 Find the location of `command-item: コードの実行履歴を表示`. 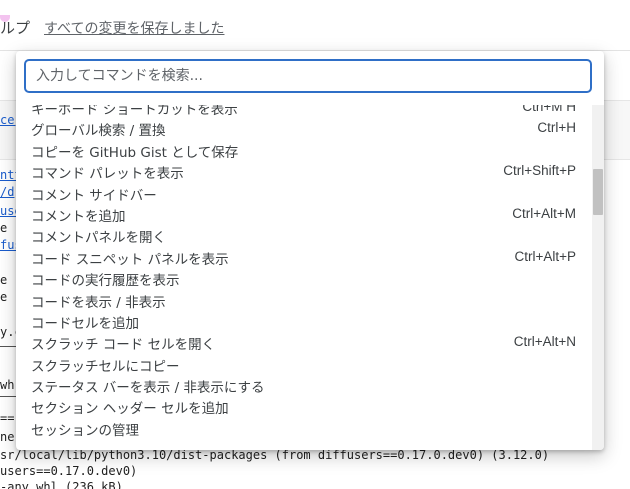

command-item: コードの実行履歴を表示 is located at coordinates (310, 278).